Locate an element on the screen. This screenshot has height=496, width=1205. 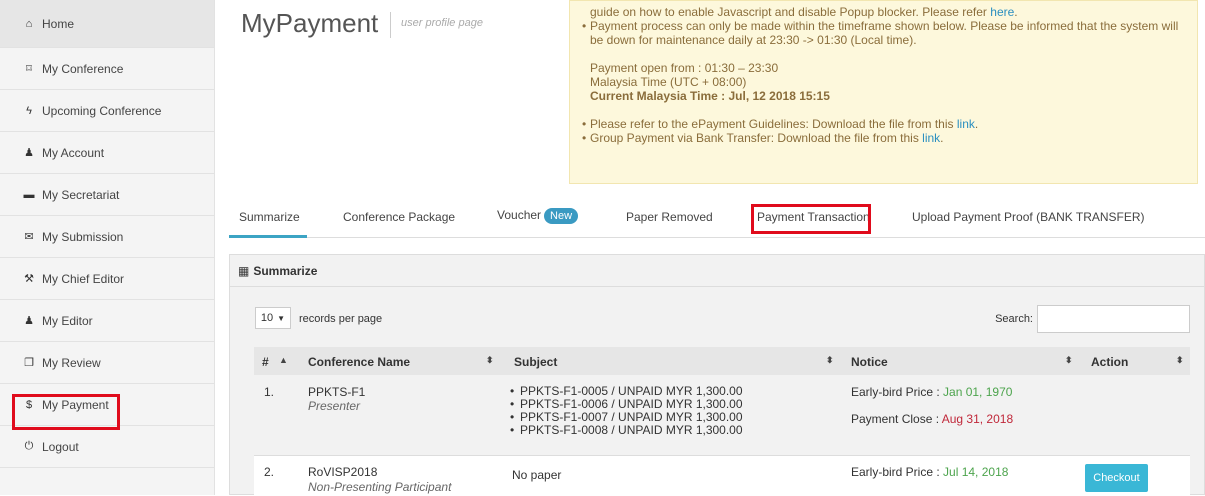
table-icon: ▦ is located at coordinates (244, 270).